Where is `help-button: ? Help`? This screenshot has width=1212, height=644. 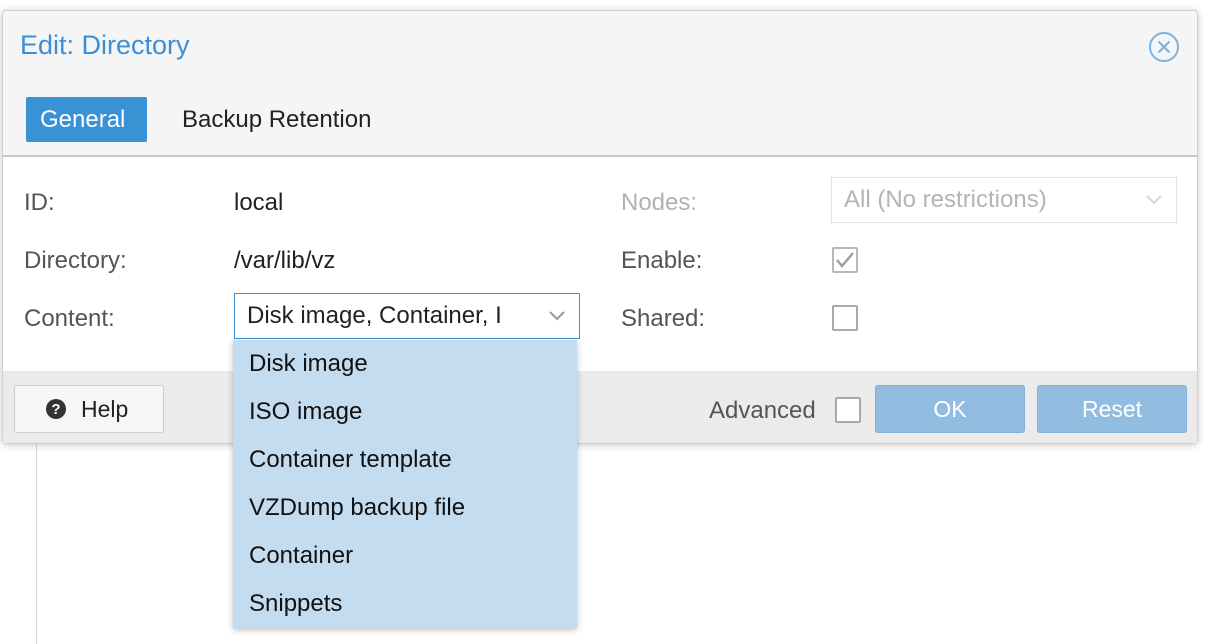
help-button: ? Help is located at coordinates (89, 409).